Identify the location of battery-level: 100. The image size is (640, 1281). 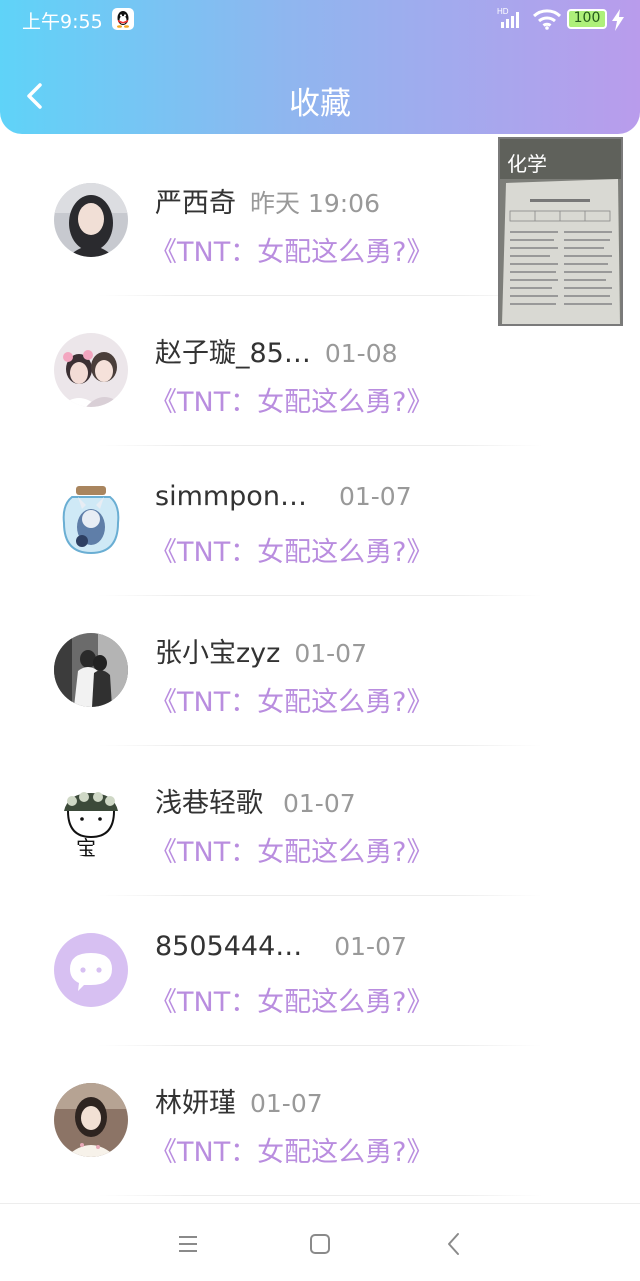
(587, 18).